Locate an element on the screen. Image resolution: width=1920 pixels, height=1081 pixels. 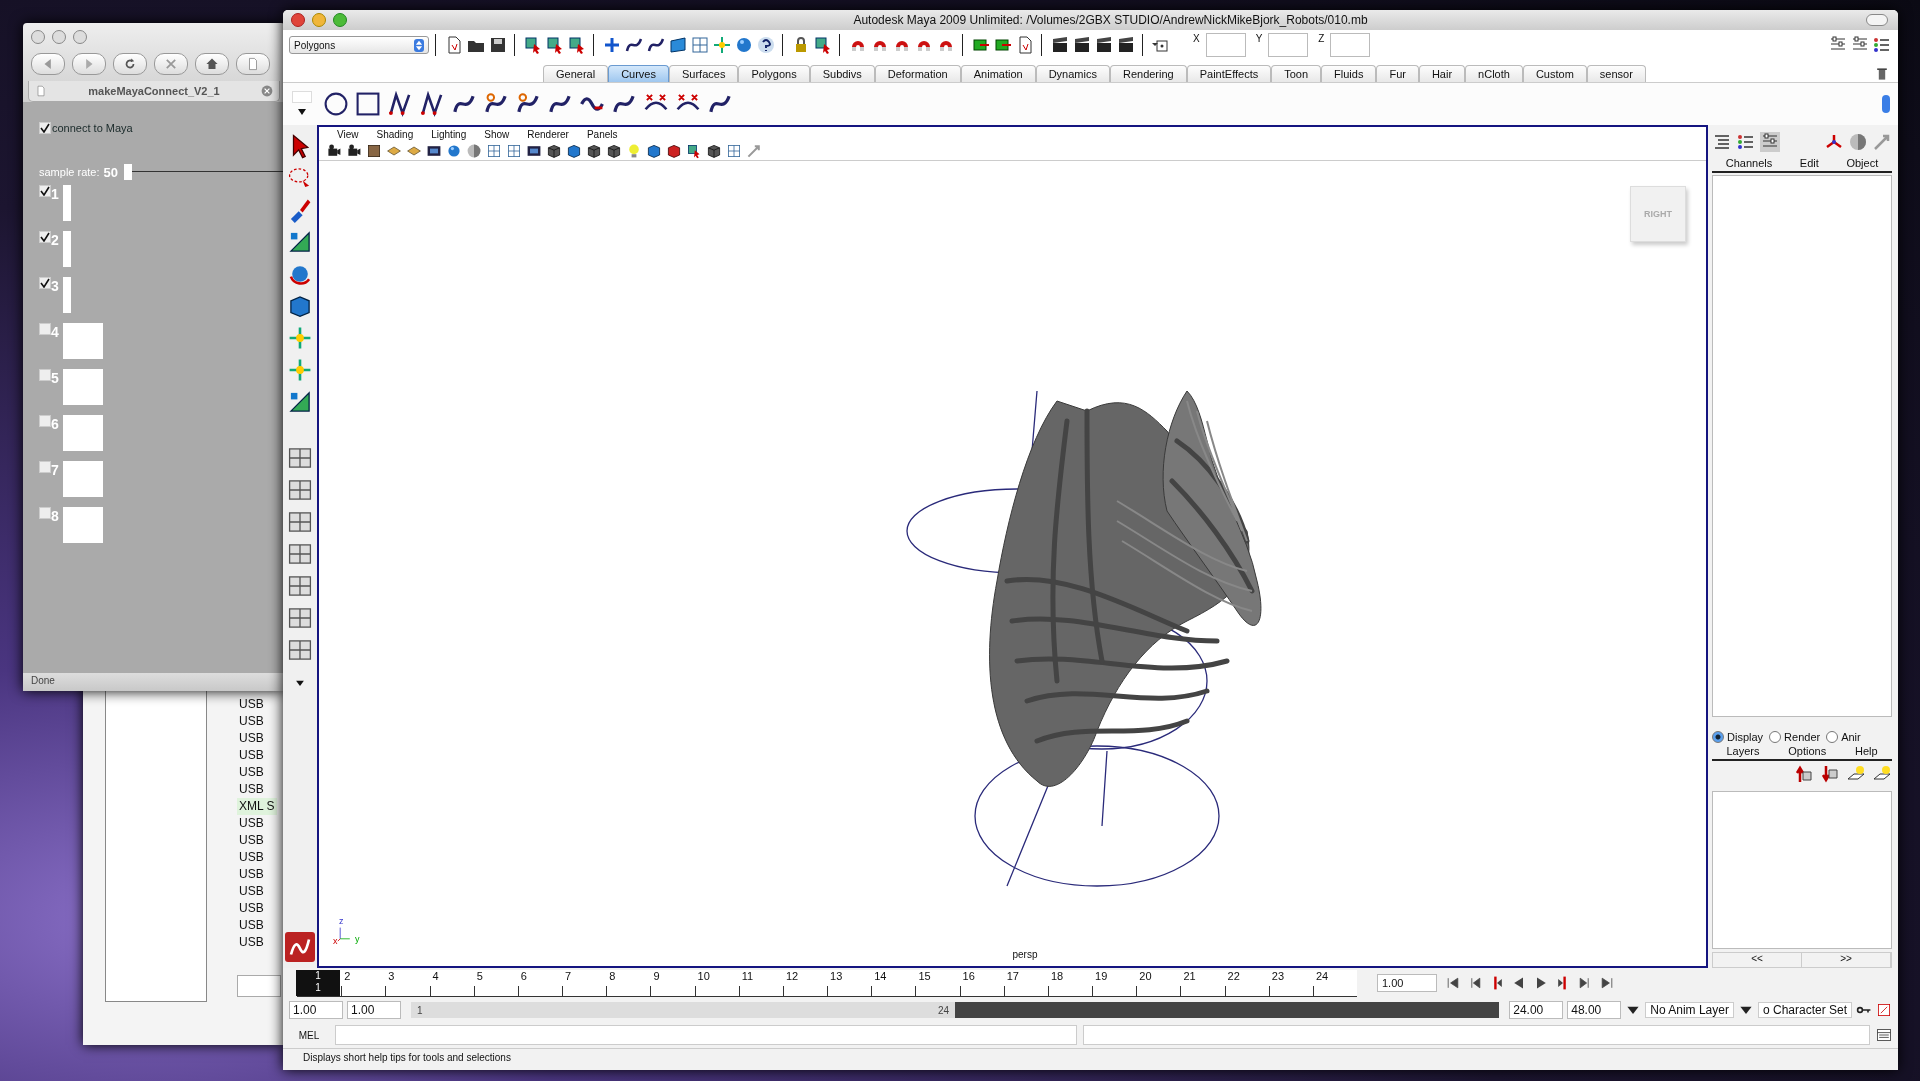
stop-button is located at coordinates (171, 64).